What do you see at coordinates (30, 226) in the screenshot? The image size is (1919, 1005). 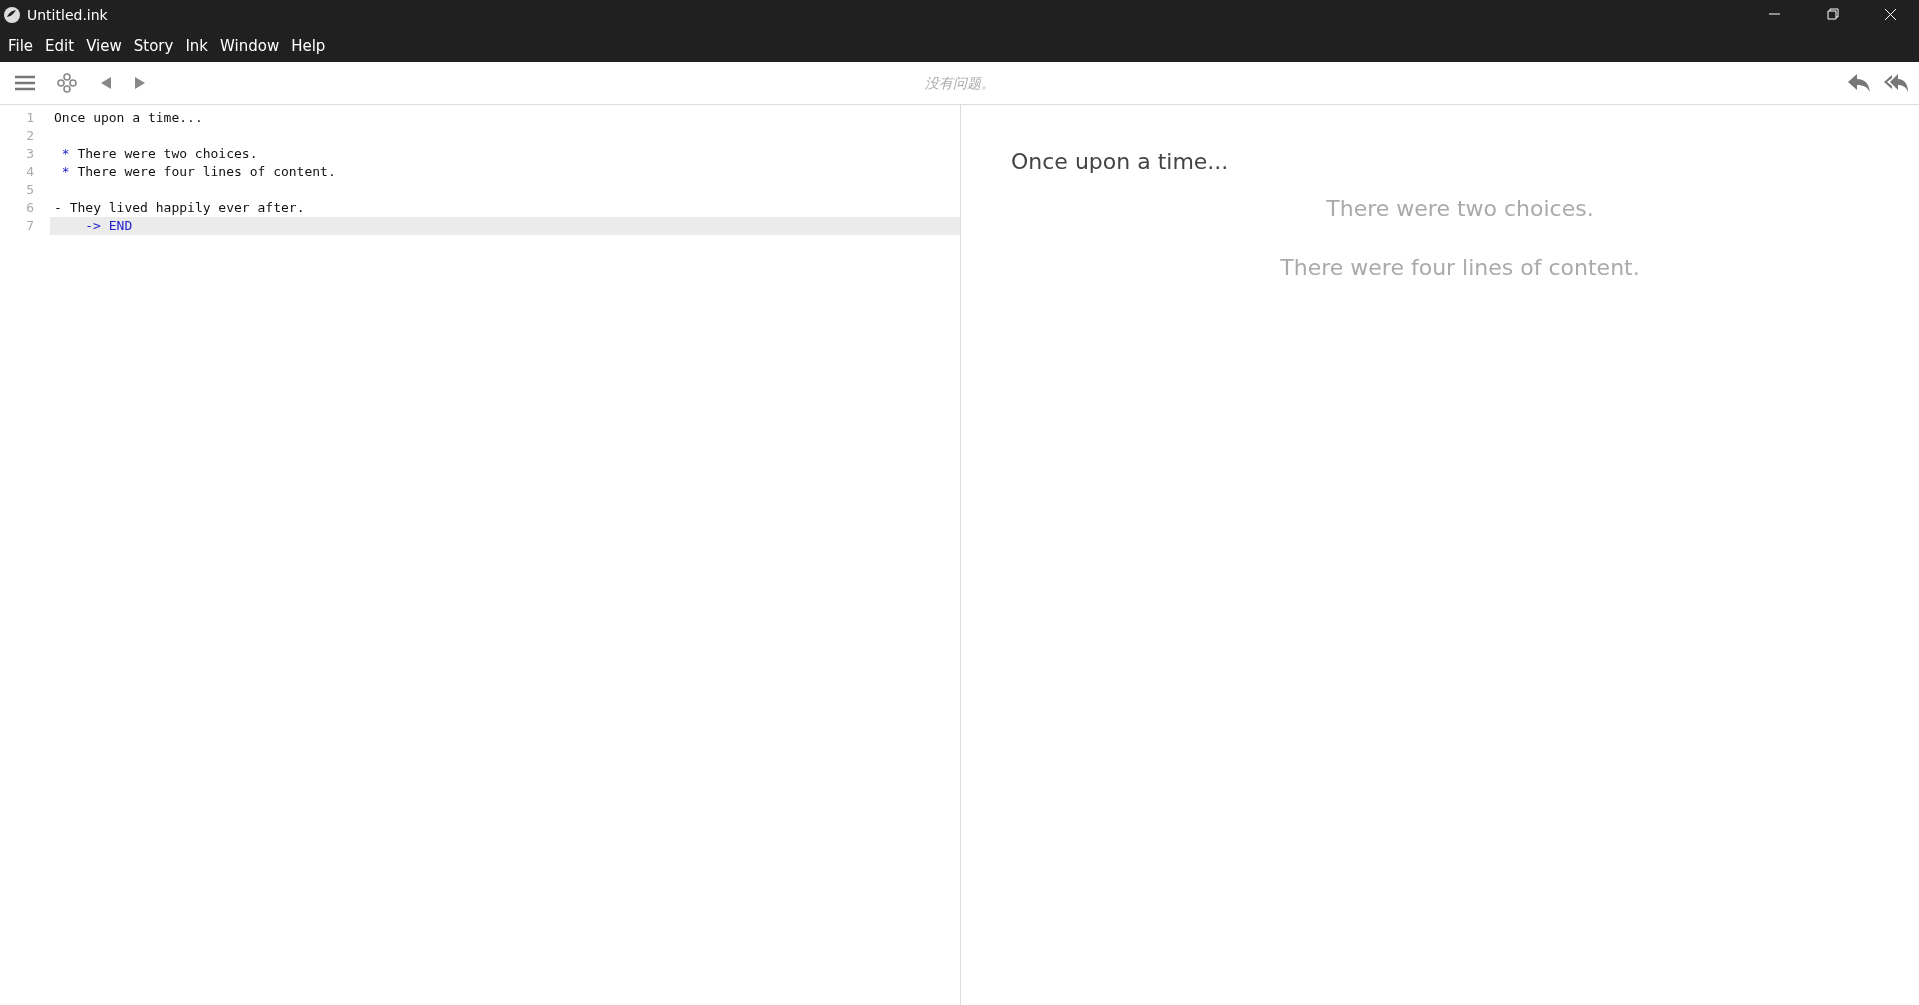 I see `line-number: 7` at bounding box center [30, 226].